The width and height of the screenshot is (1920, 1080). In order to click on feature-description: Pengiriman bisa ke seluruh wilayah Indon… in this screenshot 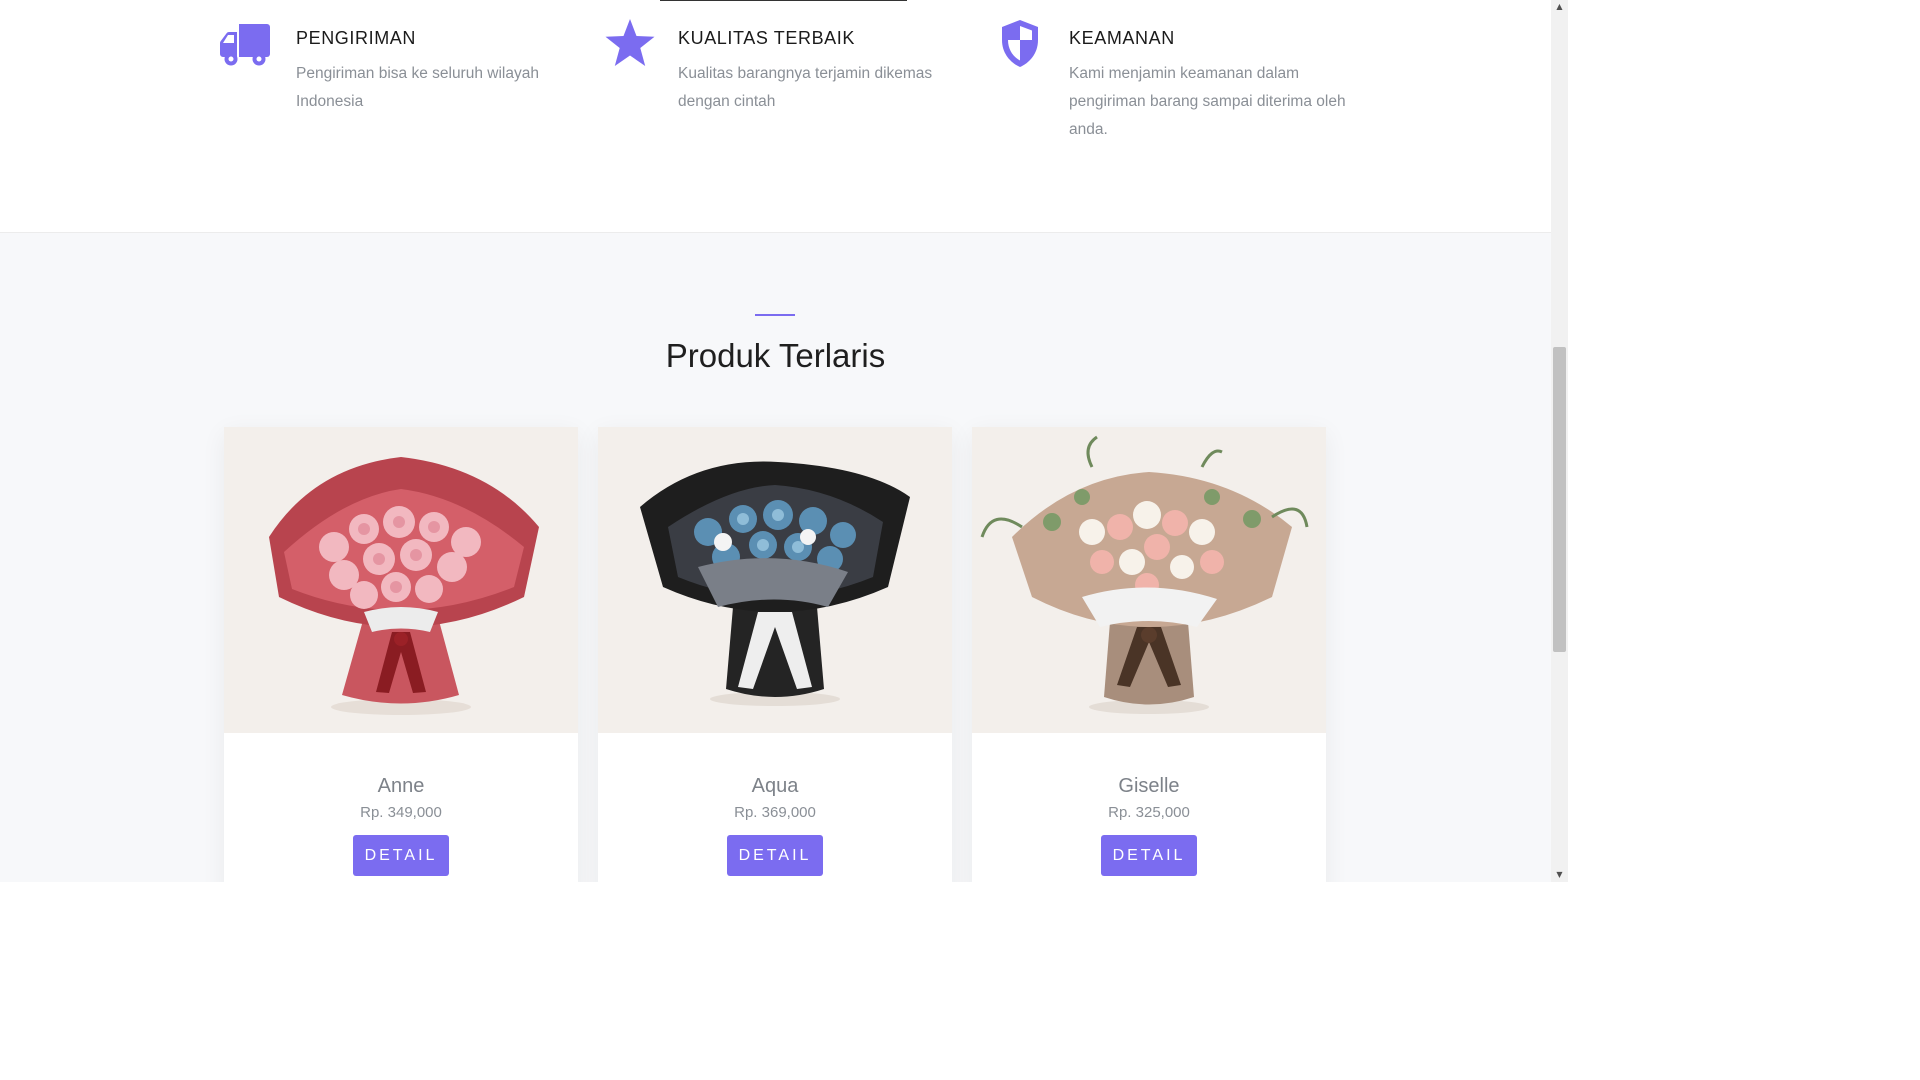, I will do `click(417, 87)`.